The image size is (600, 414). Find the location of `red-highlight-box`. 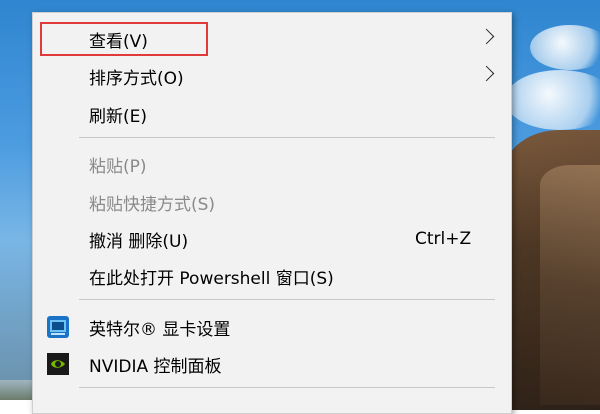

red-highlight-box is located at coordinates (124, 39).